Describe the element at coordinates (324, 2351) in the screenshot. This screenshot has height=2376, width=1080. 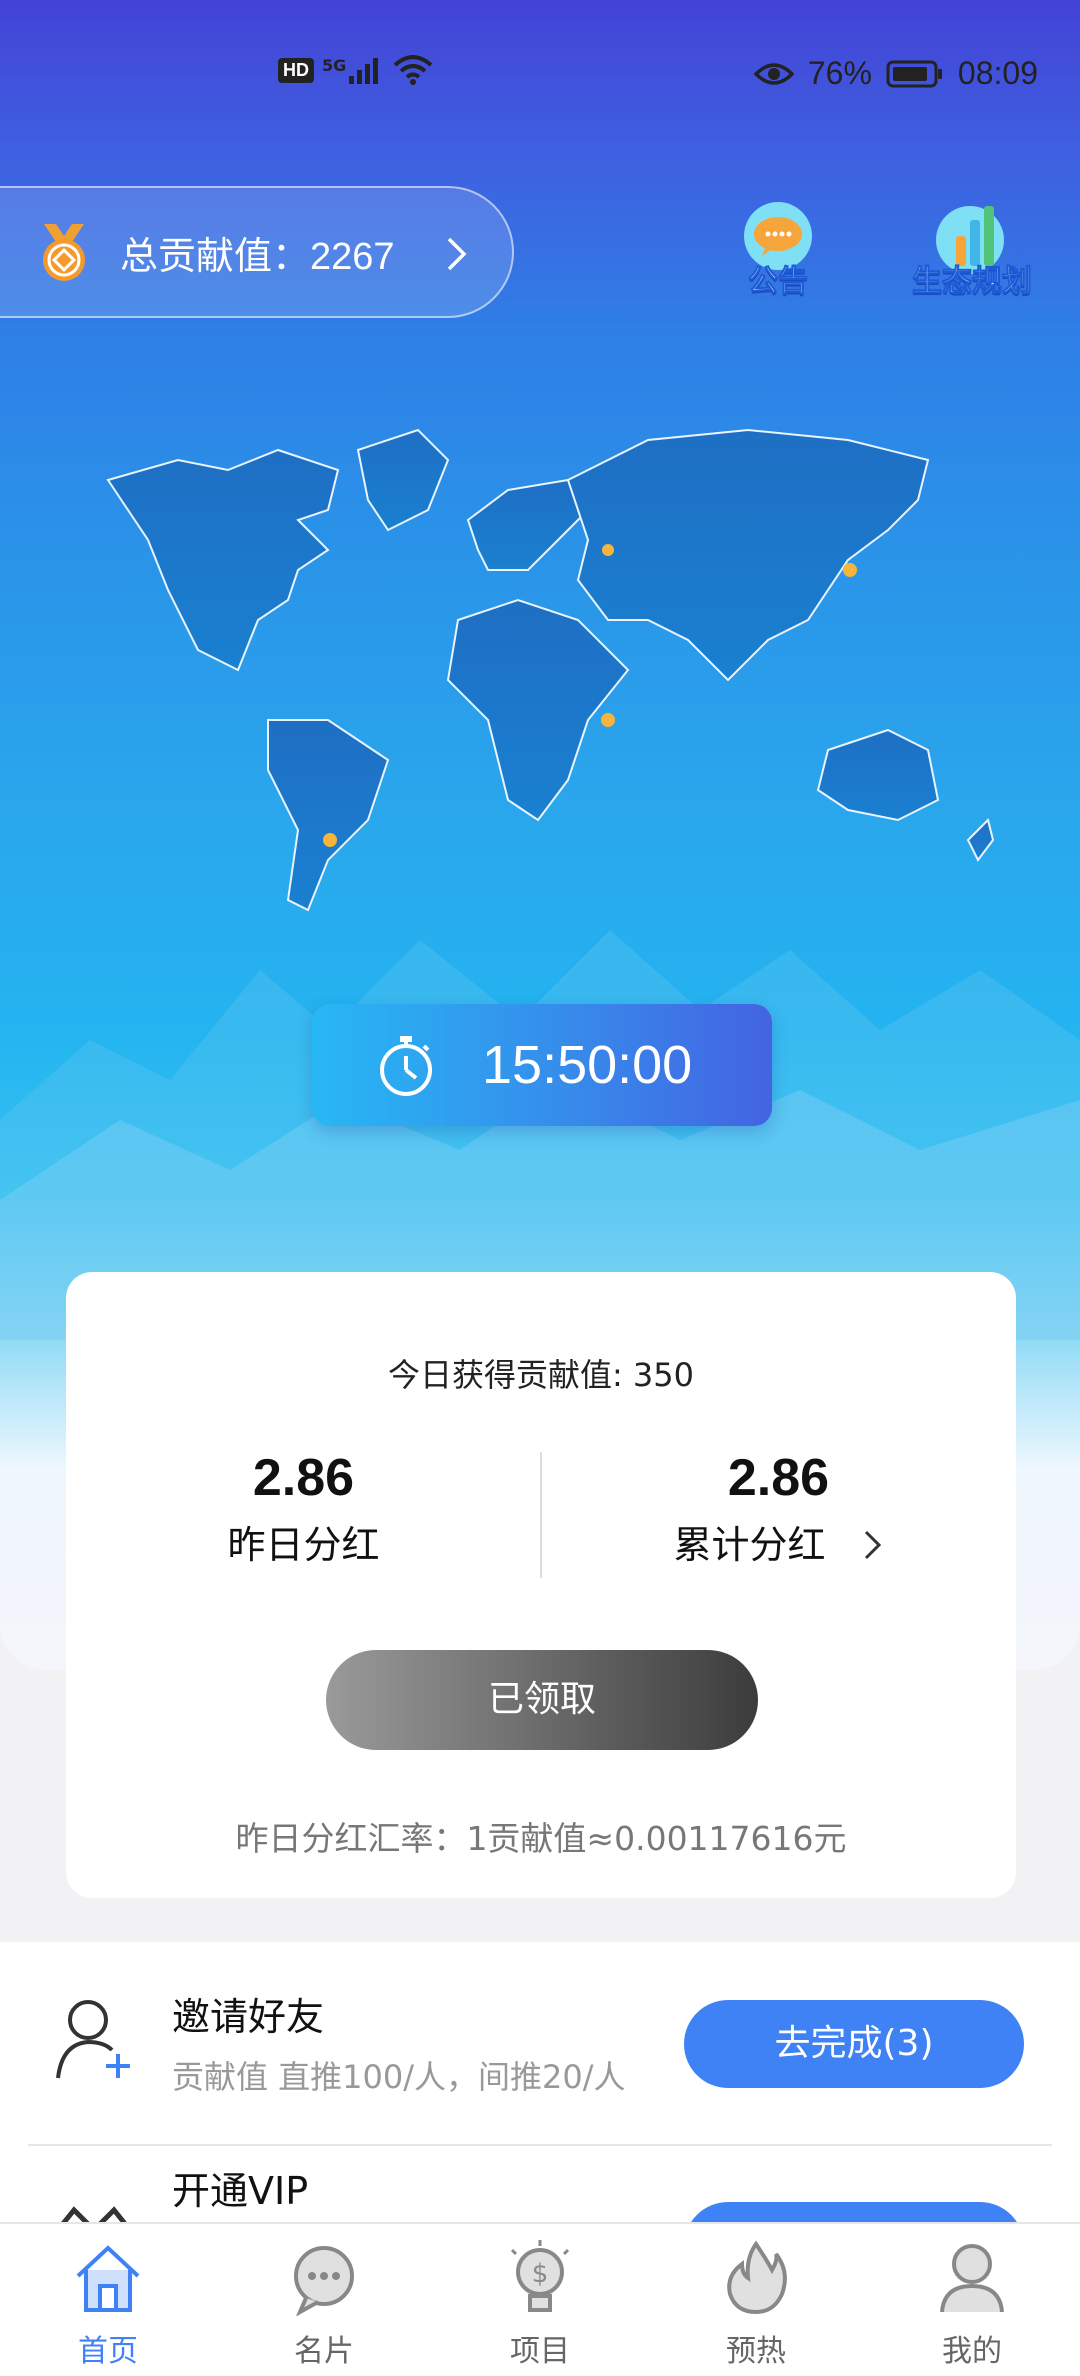
I see `nav-label: 名片` at that location.